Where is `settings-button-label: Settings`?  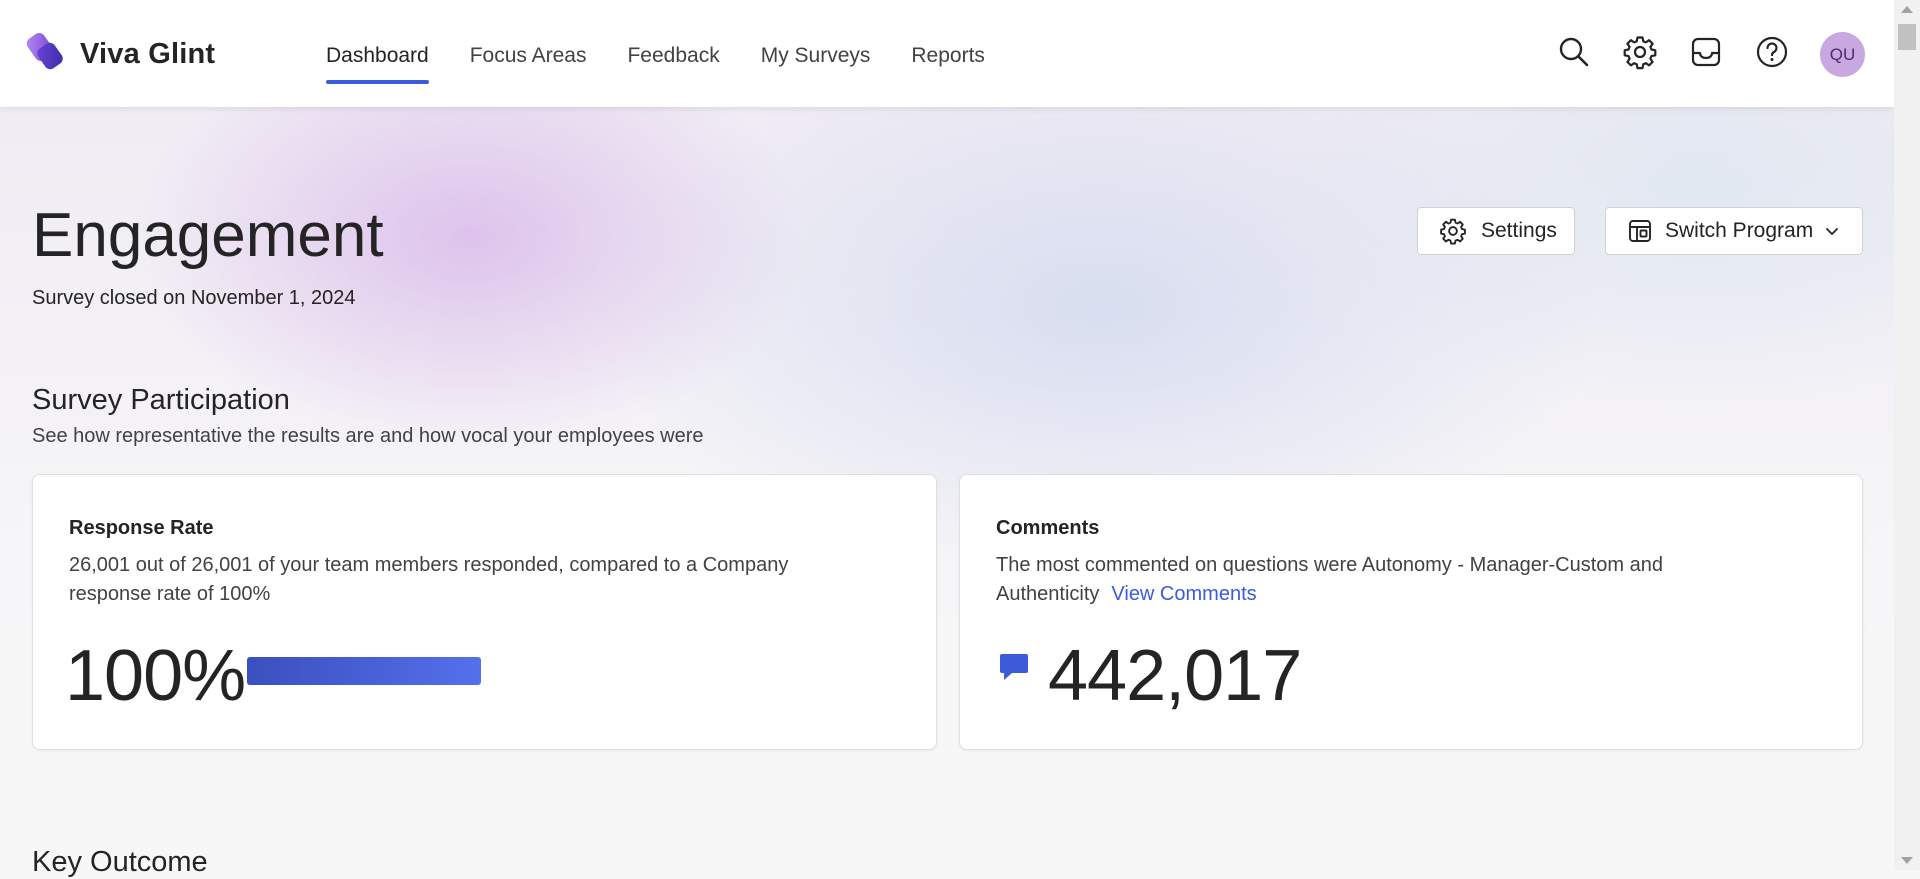
settings-button-label: Settings is located at coordinates (1519, 230).